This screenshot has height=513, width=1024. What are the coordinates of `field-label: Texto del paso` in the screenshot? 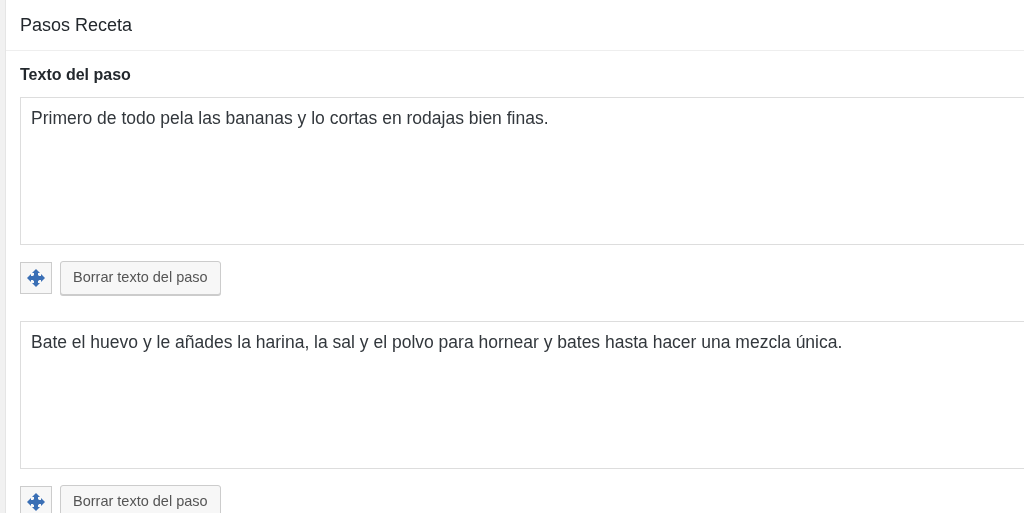 It's located at (76, 75).